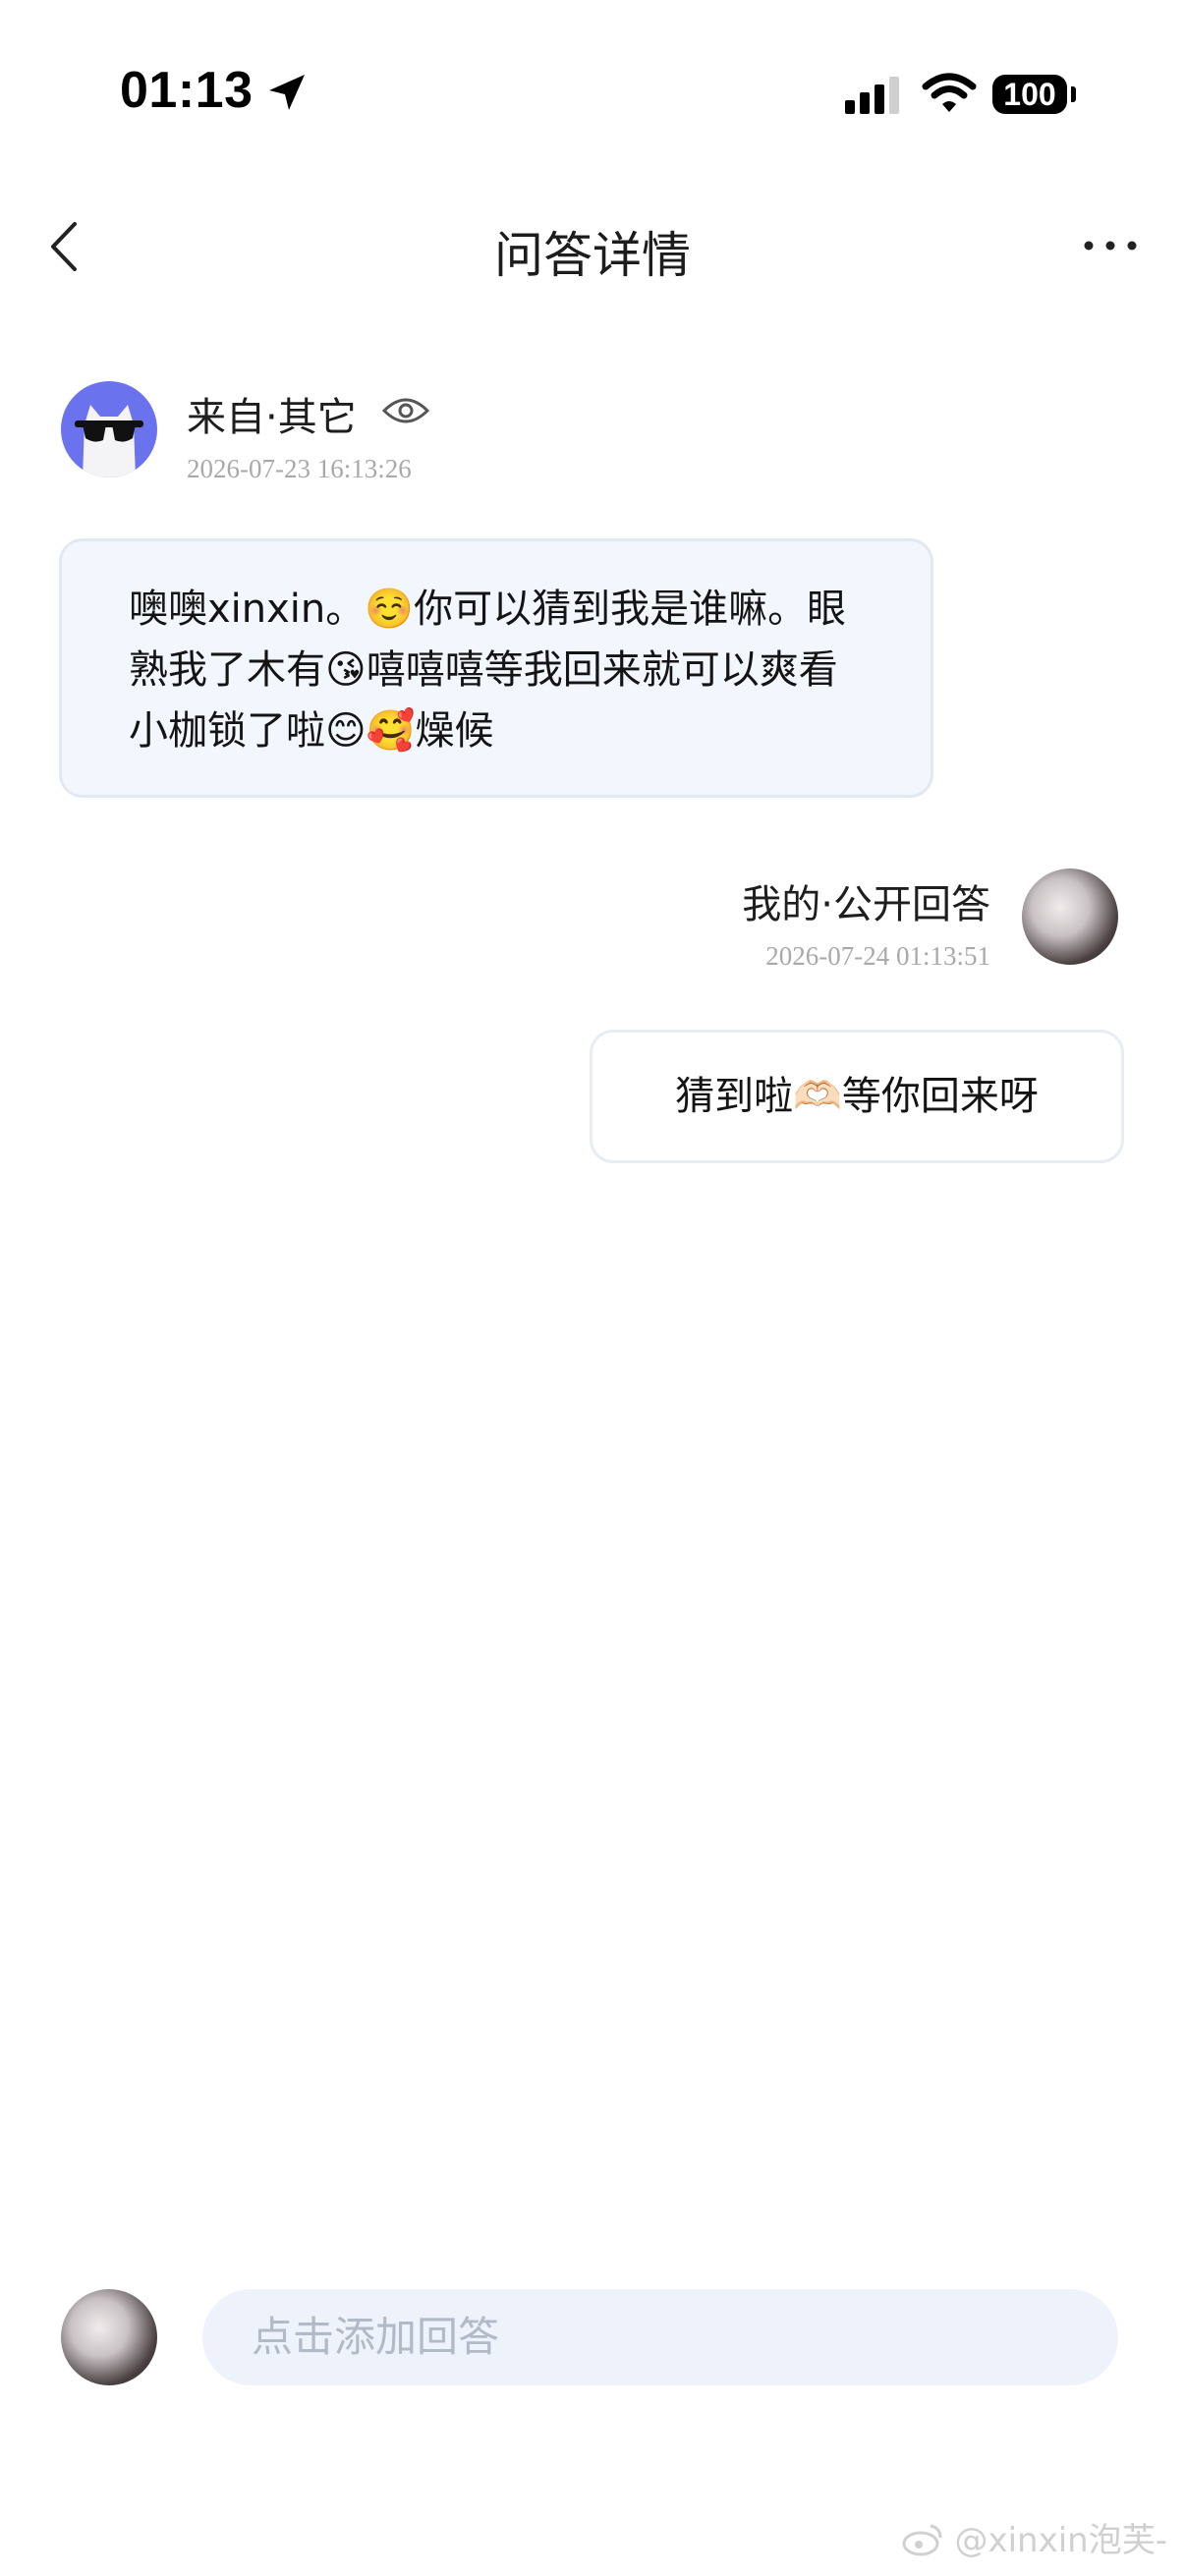  Describe the element at coordinates (857, 1096) in the screenshot. I see `answer-bubble: 猜到啦🫶🏻等你回来呀` at that location.